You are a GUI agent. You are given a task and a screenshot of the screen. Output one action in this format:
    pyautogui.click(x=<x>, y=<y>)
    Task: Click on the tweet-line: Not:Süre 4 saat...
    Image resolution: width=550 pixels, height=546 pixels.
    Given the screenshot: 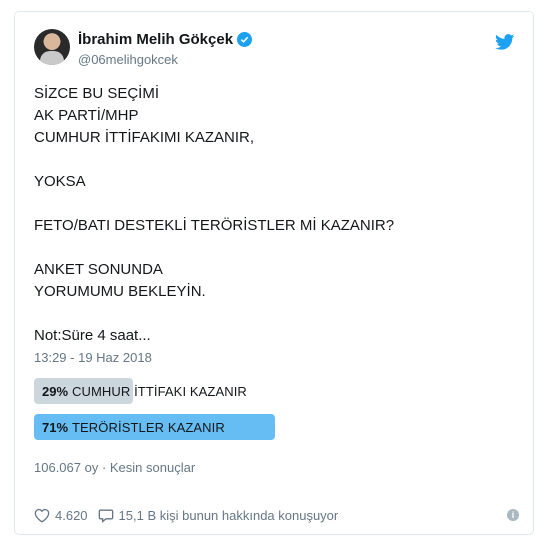 What is the action you would take?
    pyautogui.click(x=92, y=335)
    